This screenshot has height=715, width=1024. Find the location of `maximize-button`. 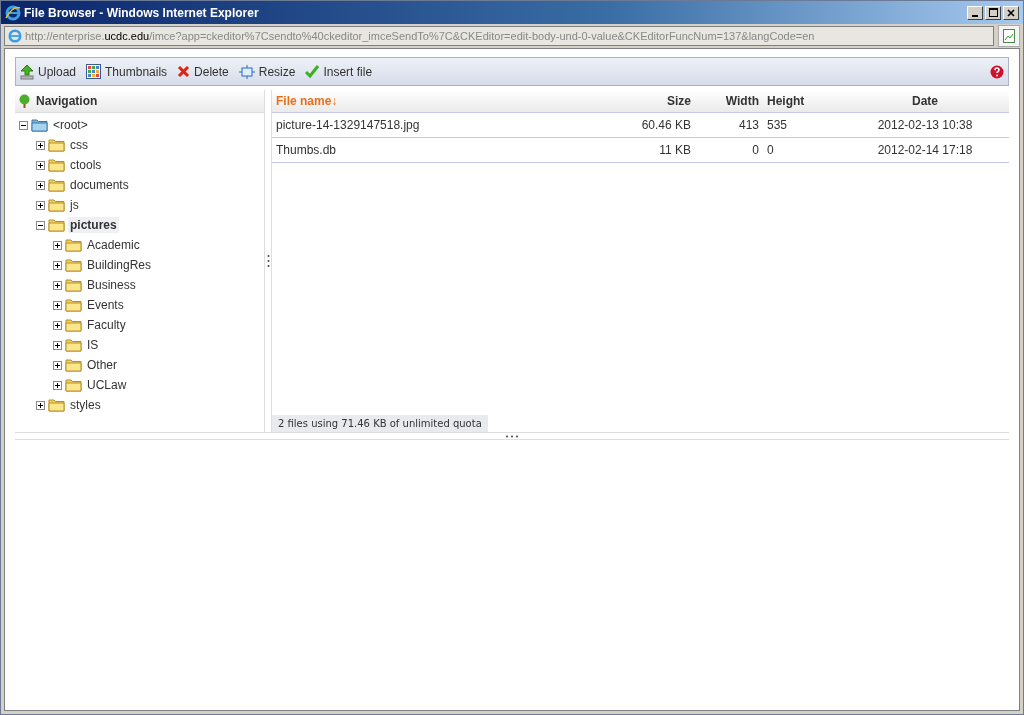

maximize-button is located at coordinates (993, 12).